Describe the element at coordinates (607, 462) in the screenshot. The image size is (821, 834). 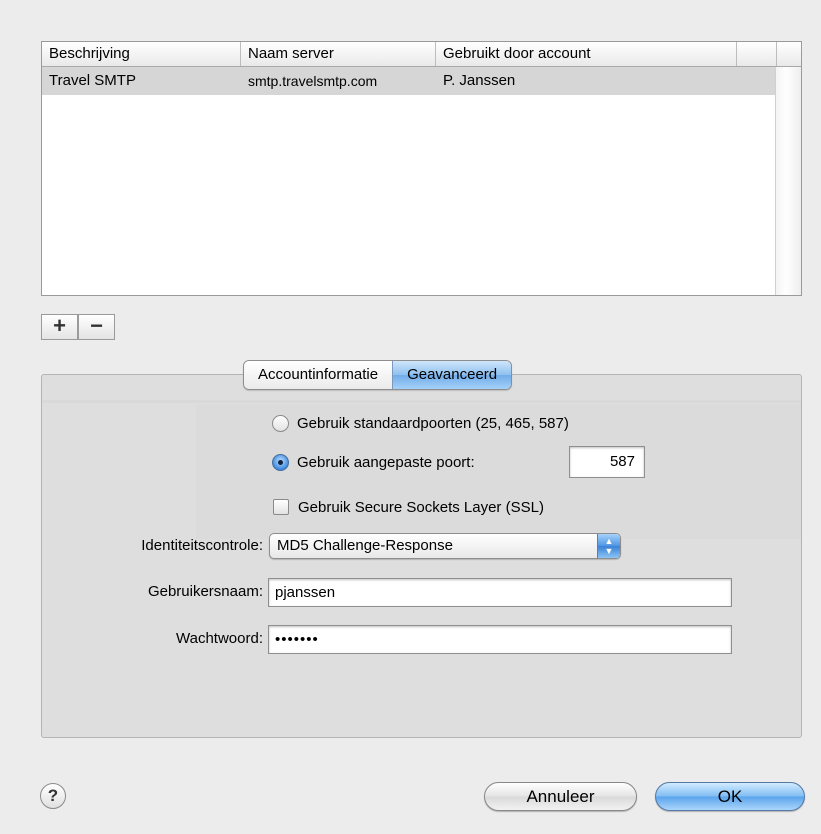
I see `custom-port-input: 587` at that location.